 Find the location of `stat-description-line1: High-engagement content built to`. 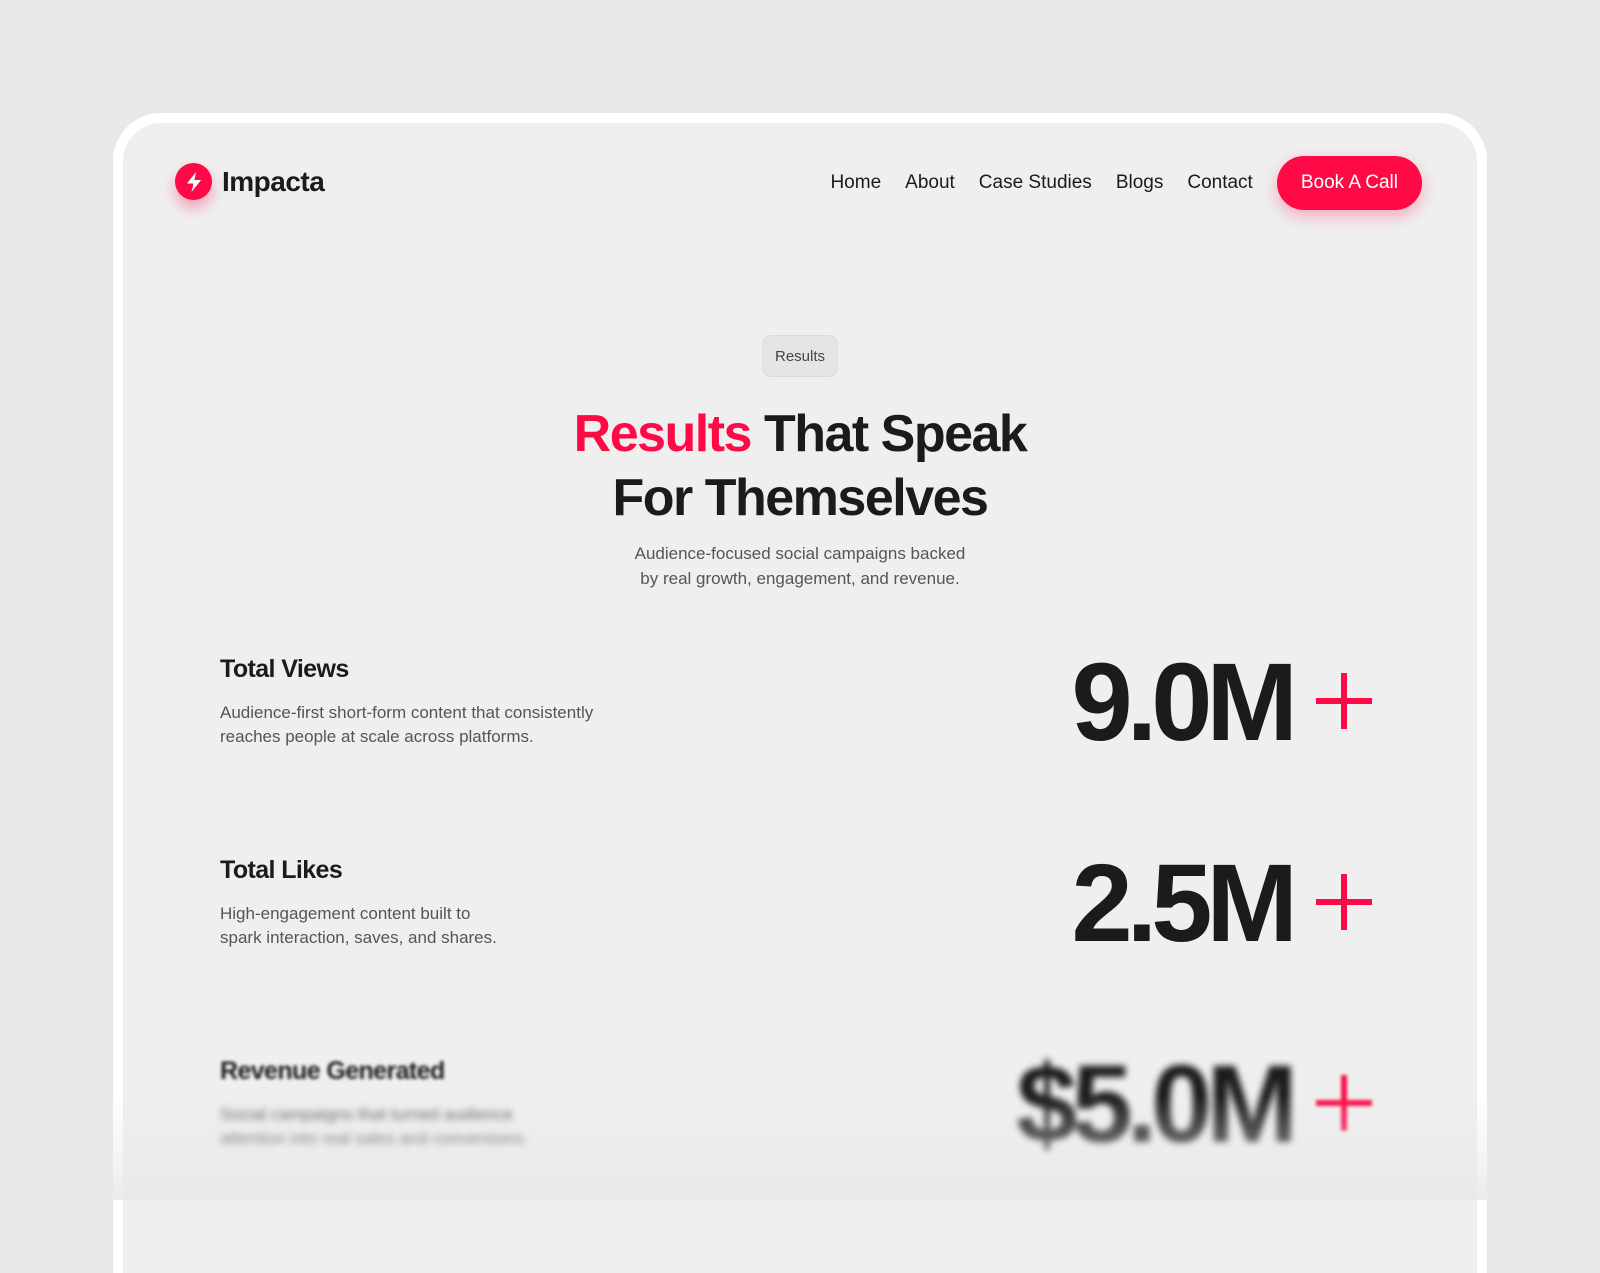

stat-description-line1: High-engagement content built to is located at coordinates (345, 913).